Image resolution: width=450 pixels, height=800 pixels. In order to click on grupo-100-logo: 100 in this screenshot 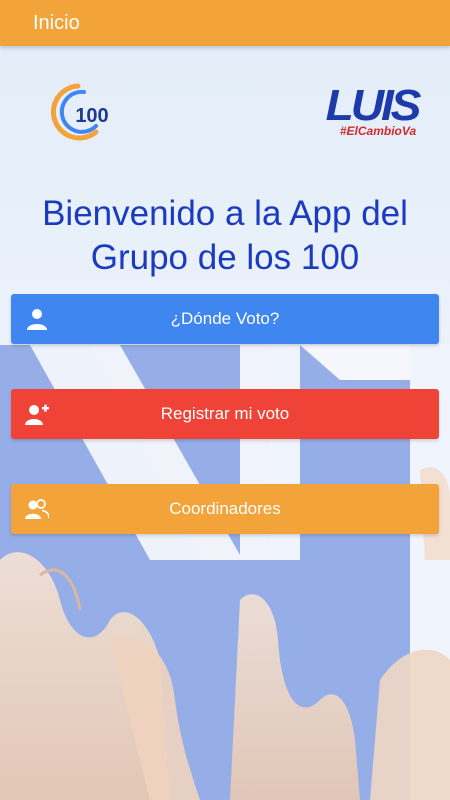, I will do `click(80, 111)`.